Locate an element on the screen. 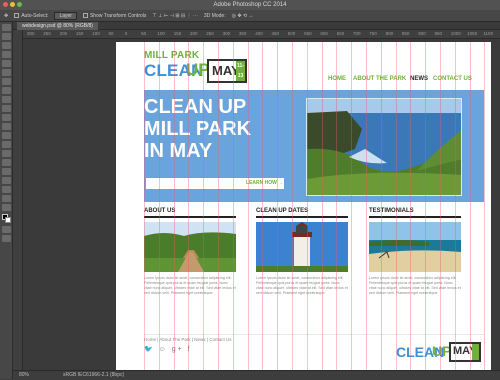 Image resolution: width=500 pixels, height=380 pixels. nav-about: ABOUT THE PARK is located at coordinates (379, 79).